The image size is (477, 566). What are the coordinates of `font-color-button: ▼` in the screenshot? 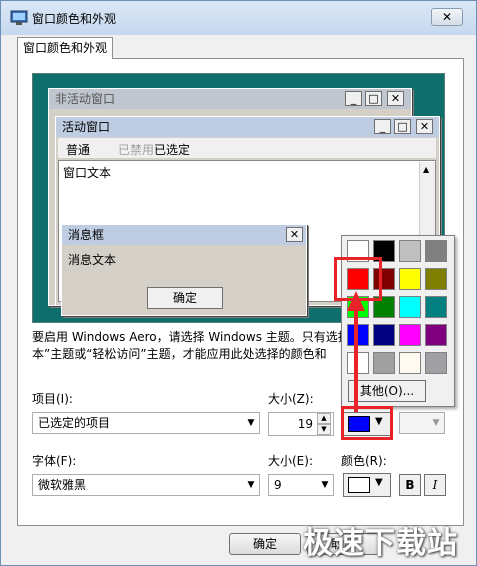 It's located at (367, 485).